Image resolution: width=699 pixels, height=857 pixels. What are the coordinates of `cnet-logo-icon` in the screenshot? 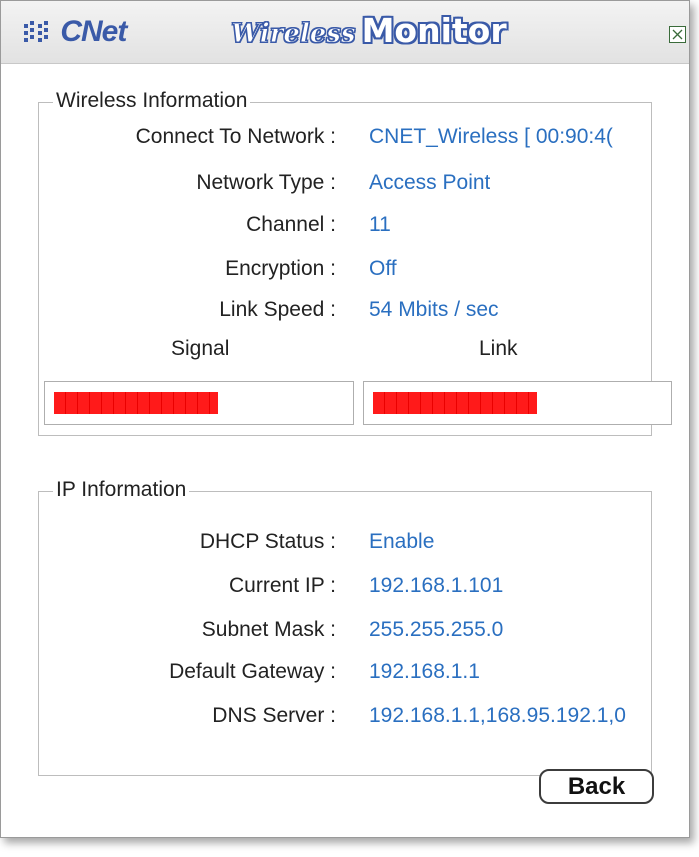 It's located at (40, 31).